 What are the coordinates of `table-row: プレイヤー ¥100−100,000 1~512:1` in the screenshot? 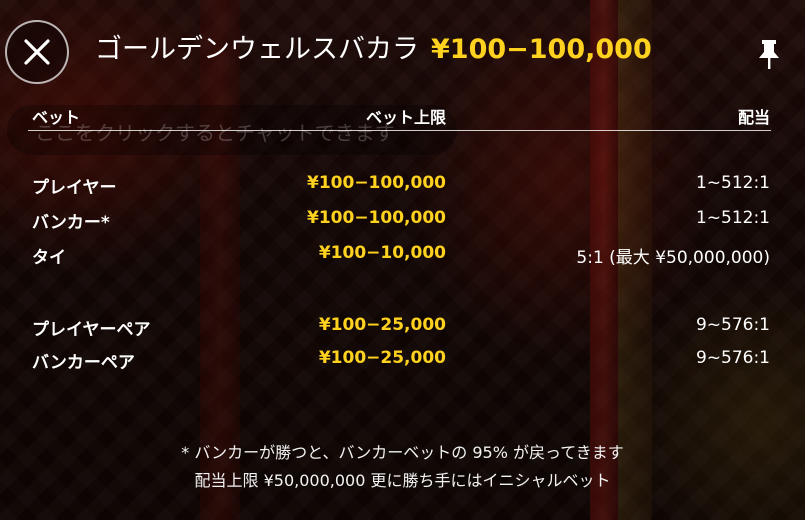 It's located at (402, 187).